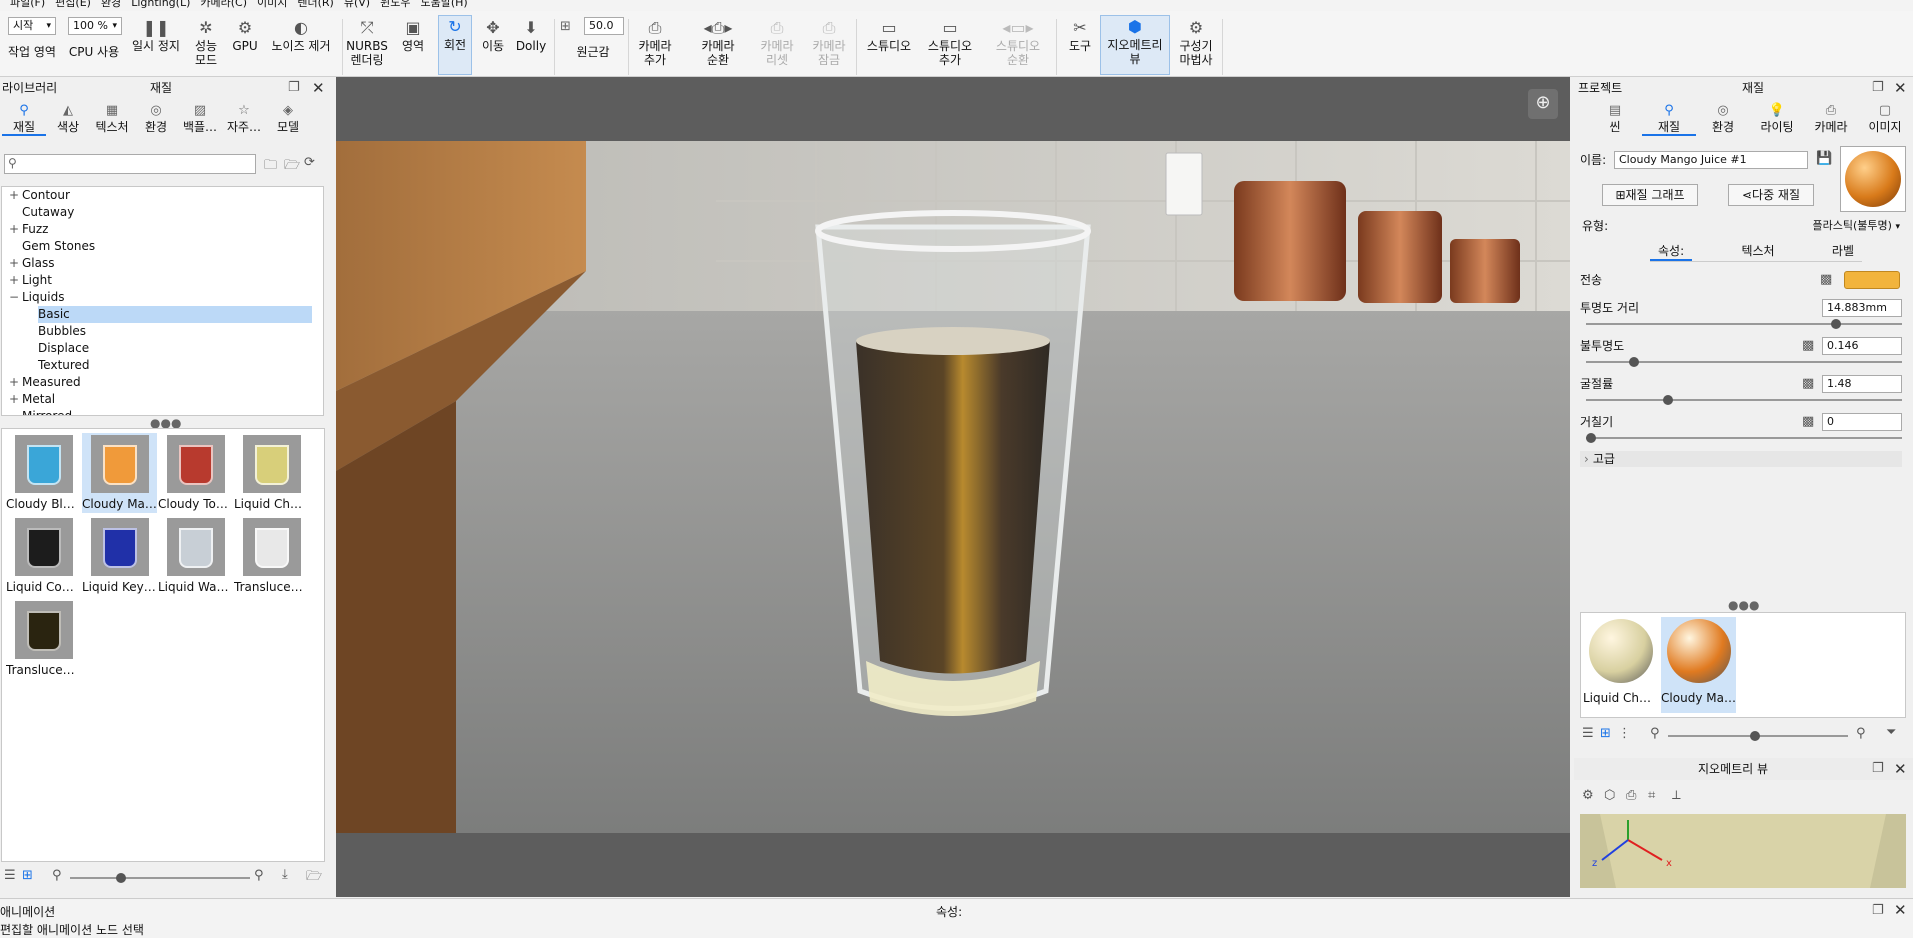 The image size is (1913, 938). Describe the element at coordinates (1651, 795) in the screenshot. I see `mesh-icon: ⌗` at that location.